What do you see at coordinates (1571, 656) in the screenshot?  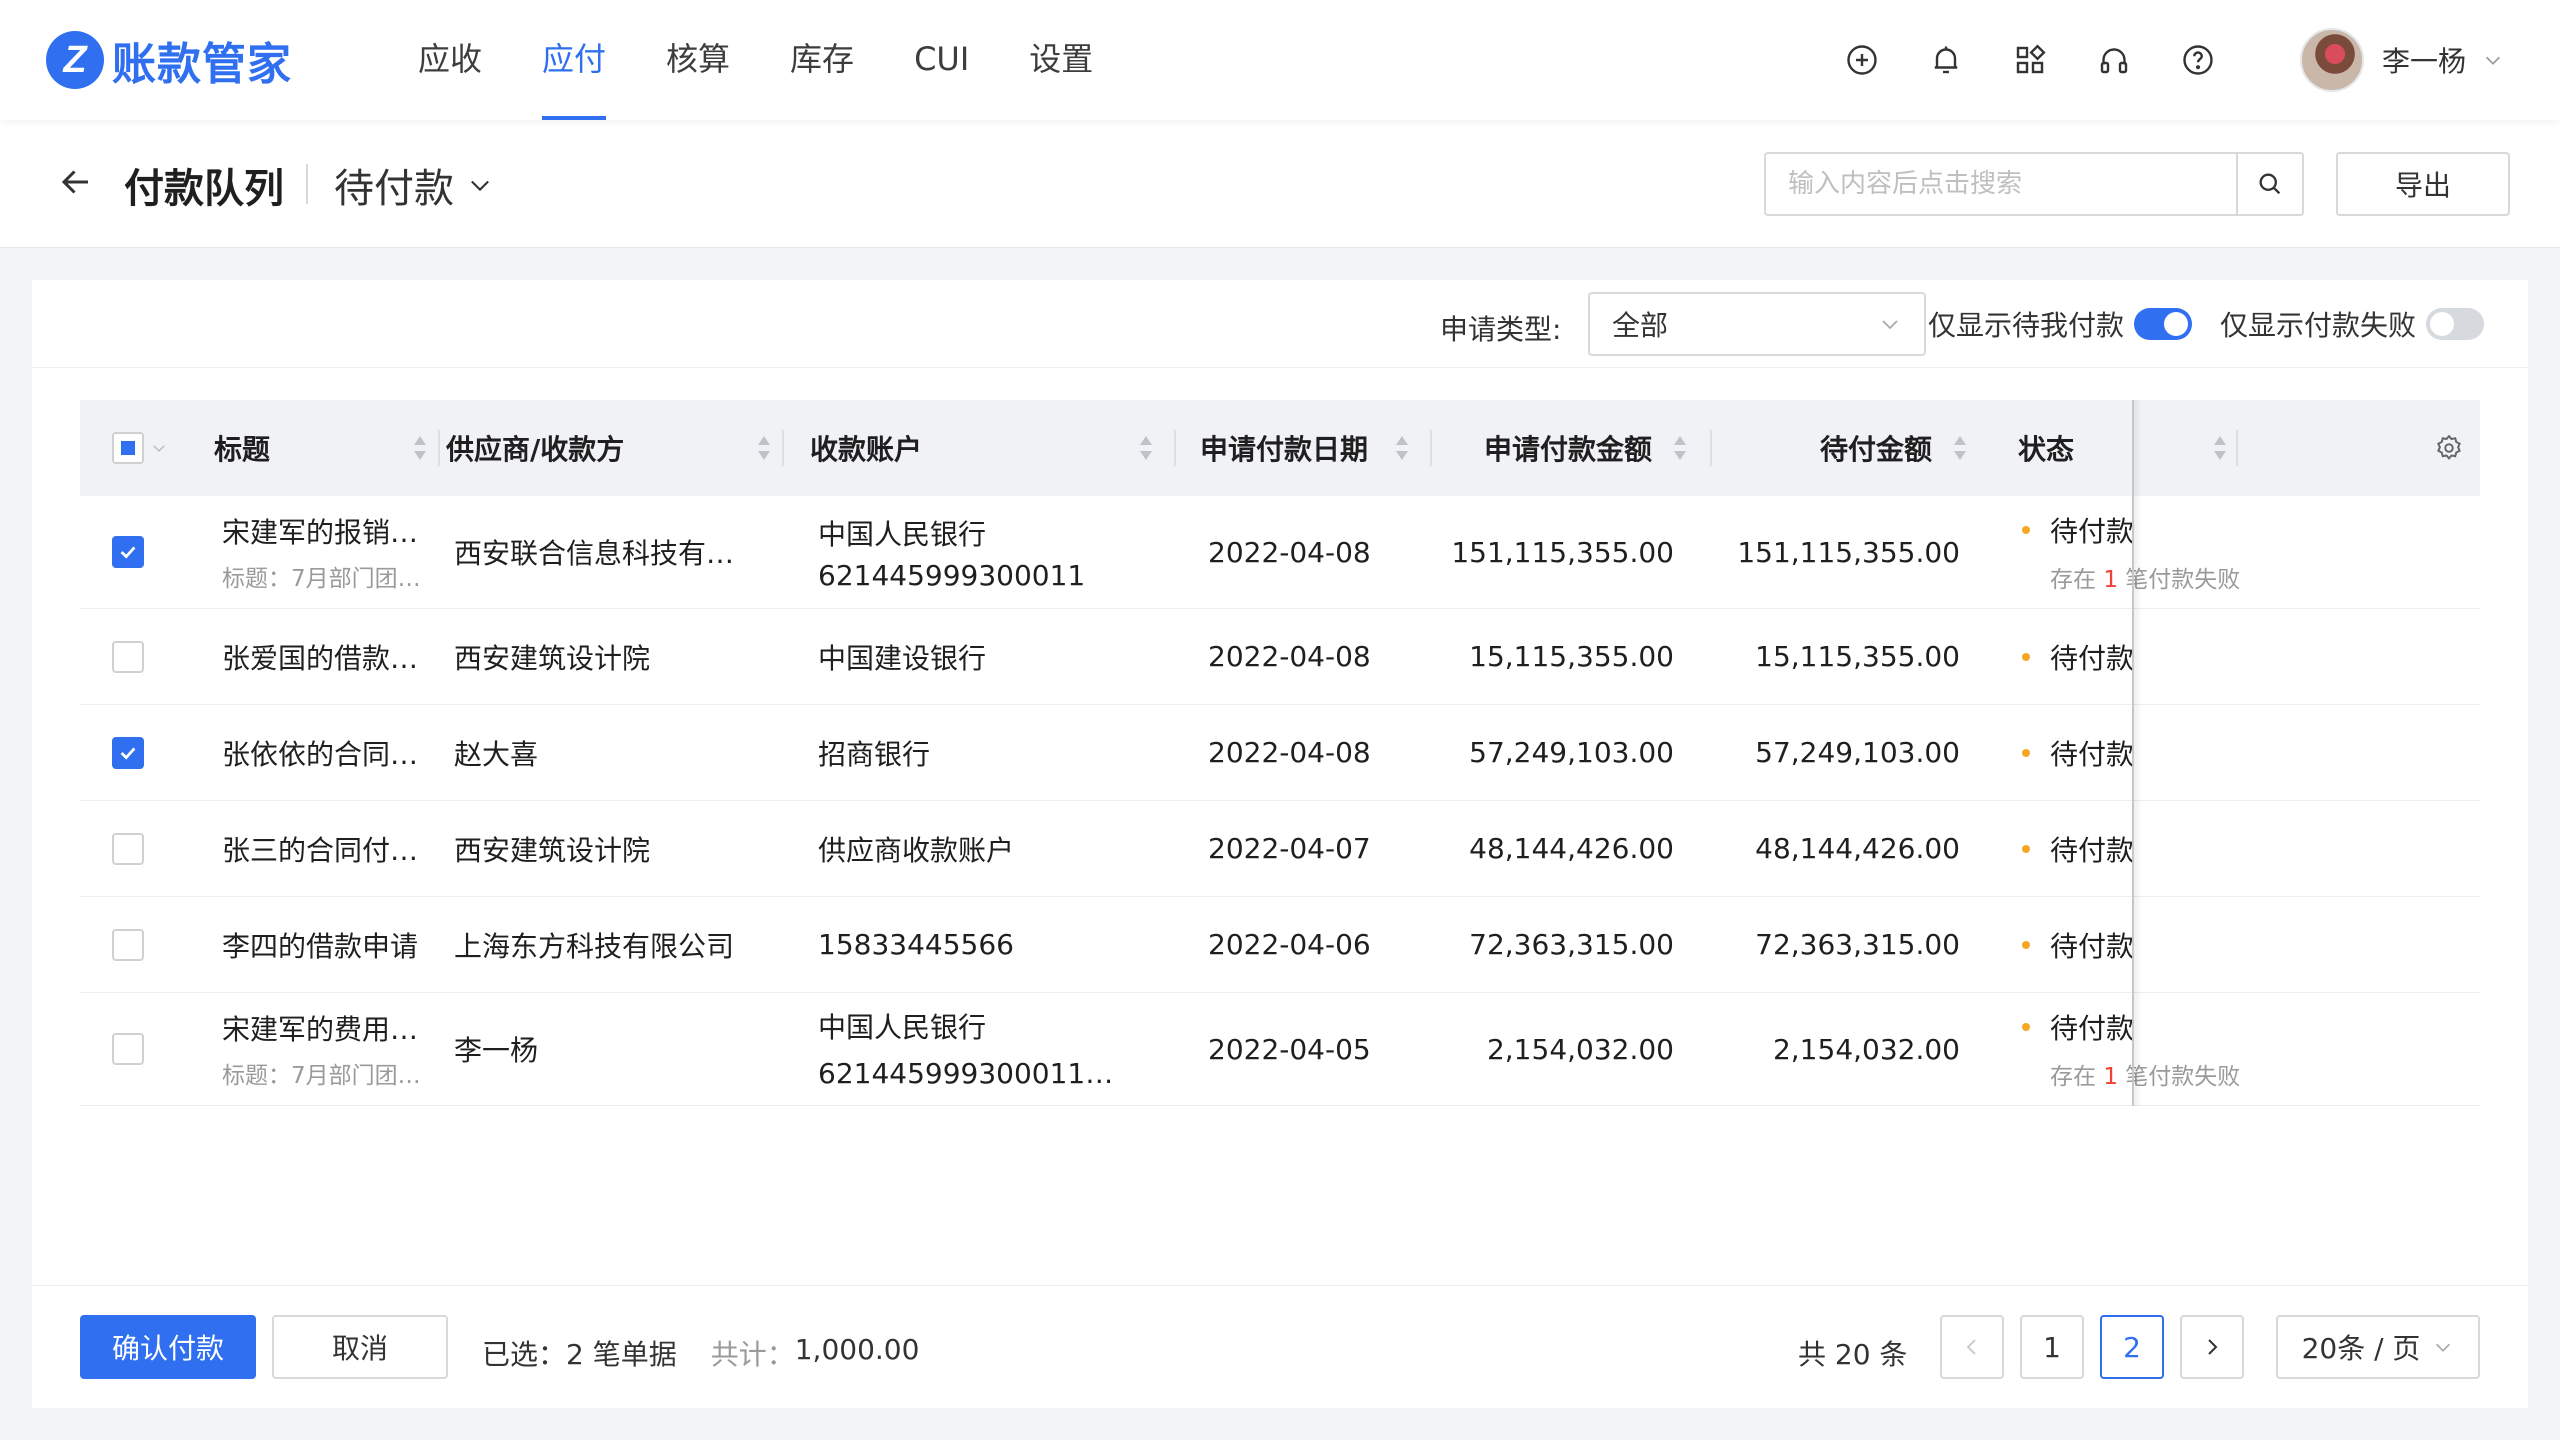 I see `row-amount: 15,115,355.00` at bounding box center [1571, 656].